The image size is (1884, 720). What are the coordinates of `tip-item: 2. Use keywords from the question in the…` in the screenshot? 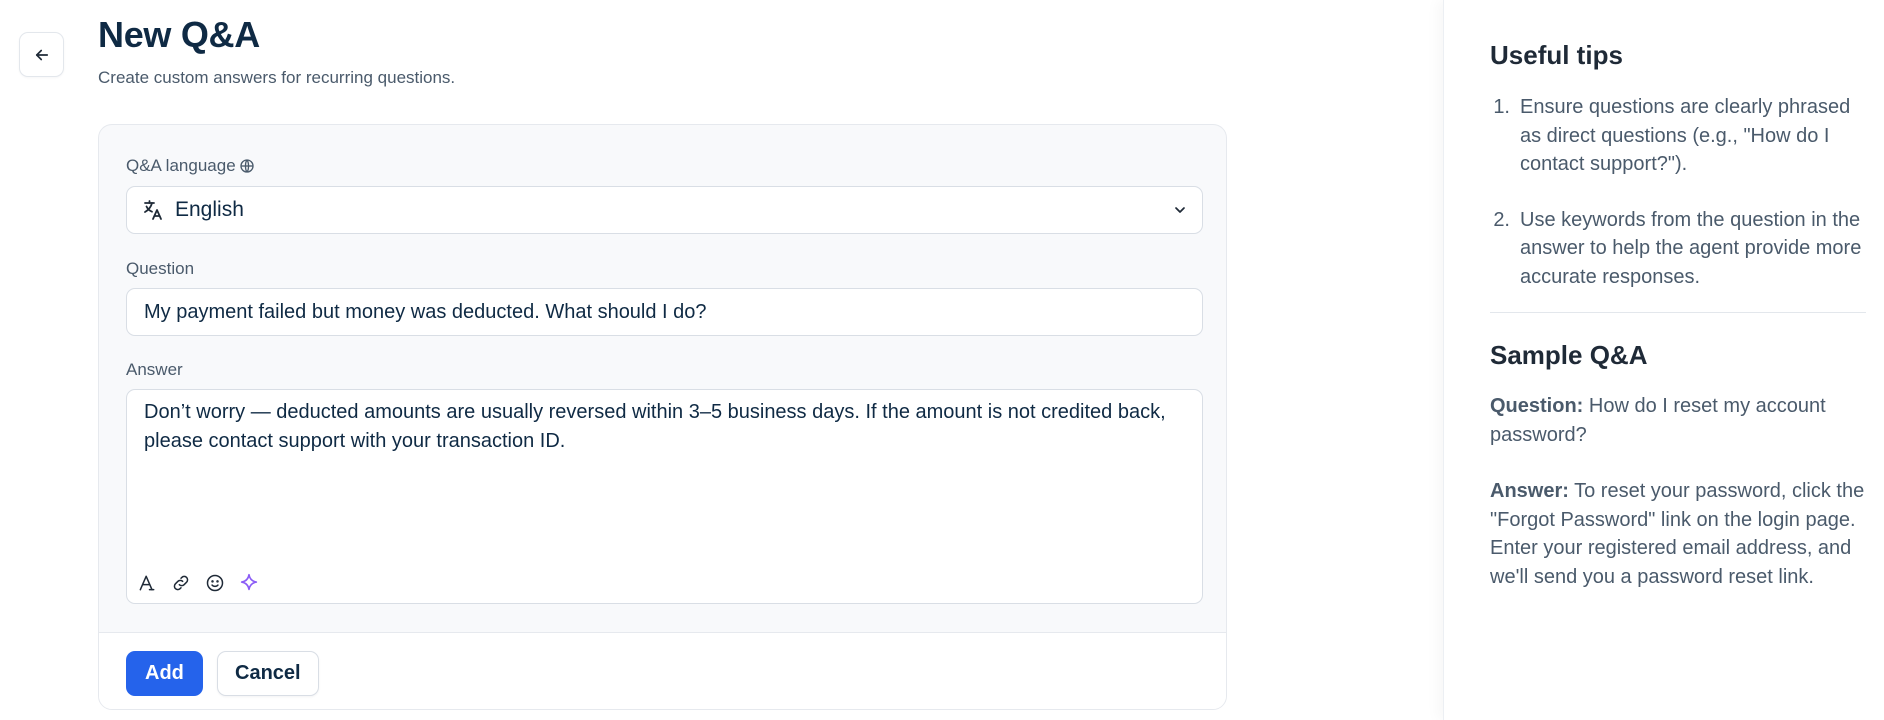 It's located at (1680, 249).